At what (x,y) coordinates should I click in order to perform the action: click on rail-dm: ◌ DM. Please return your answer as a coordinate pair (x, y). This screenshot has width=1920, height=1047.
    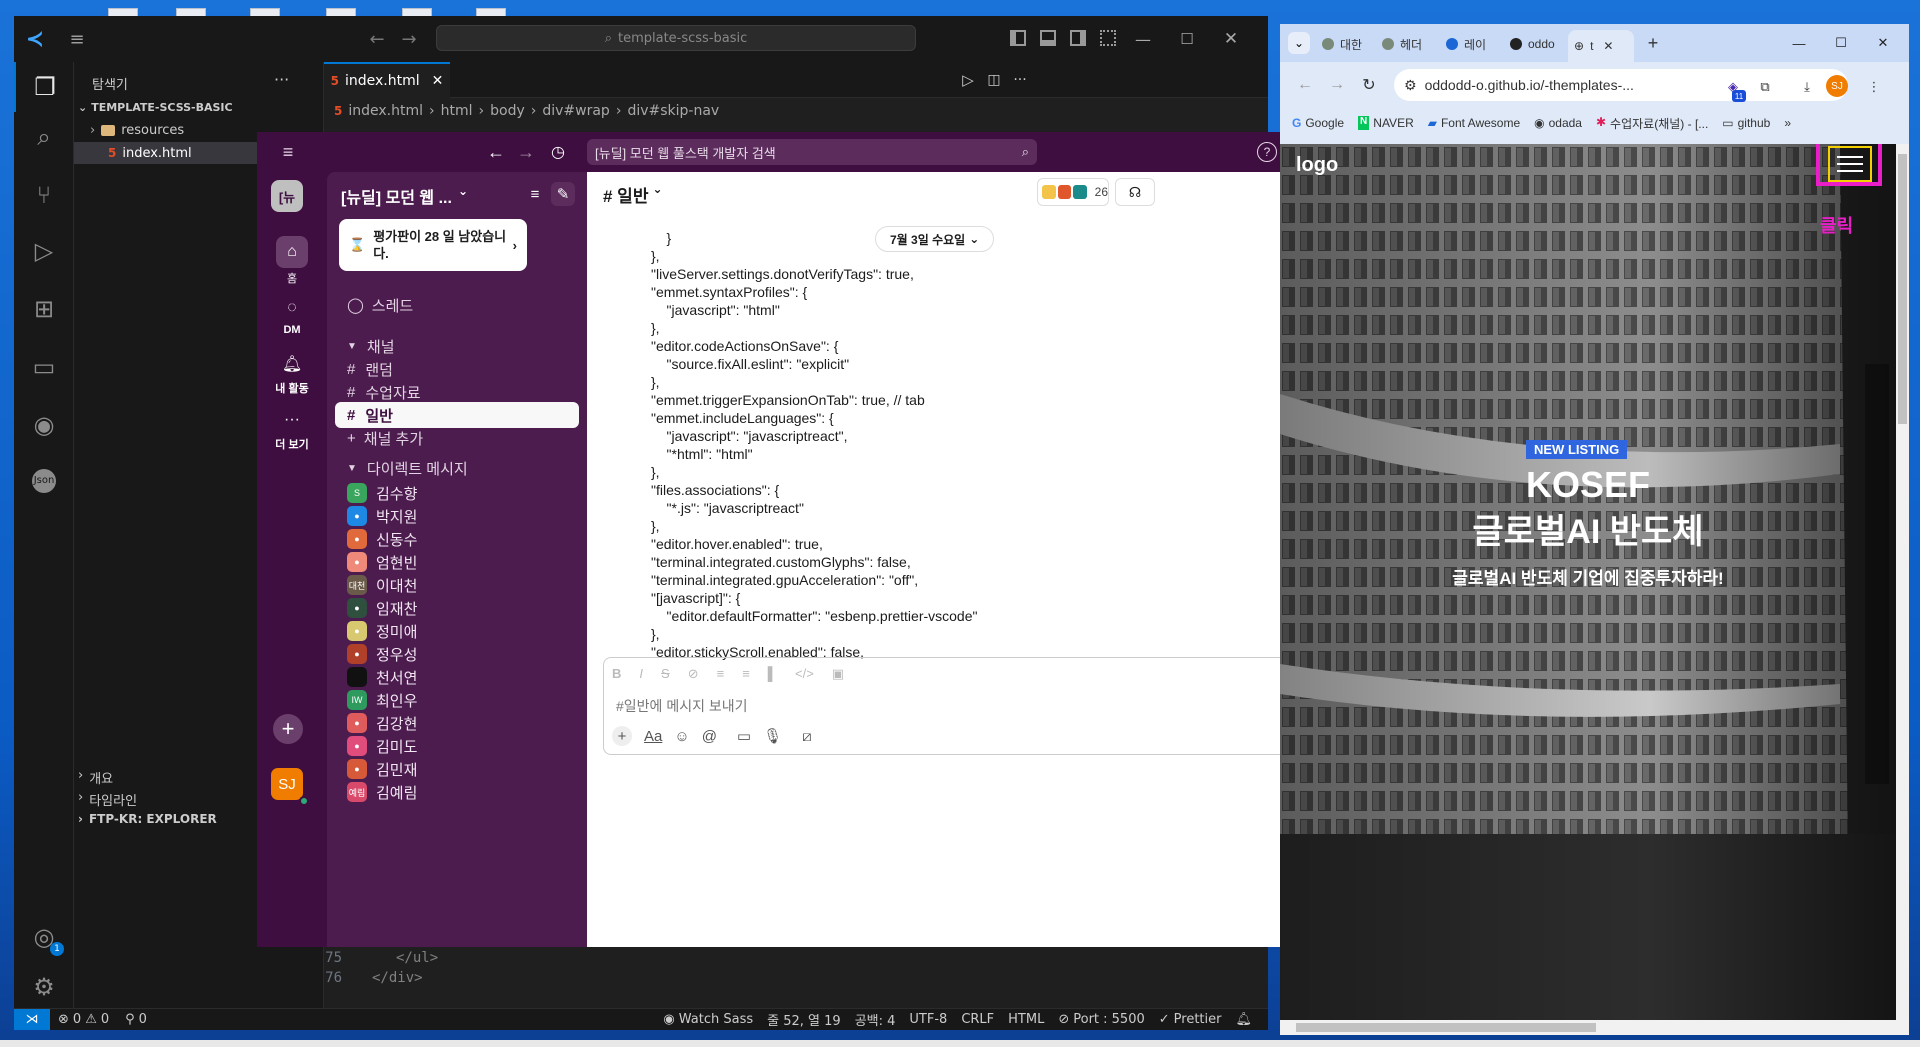
    Looking at the image, I should click on (292, 314).